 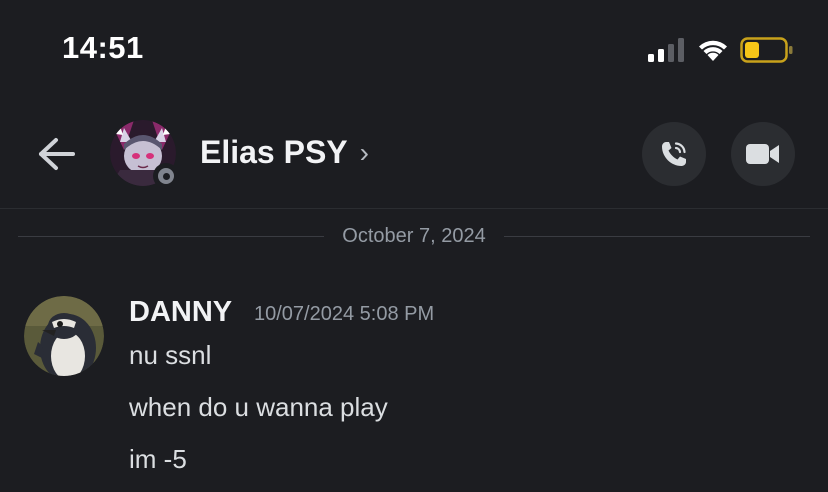 I want to click on video-camera-icon, so click(x=762, y=154).